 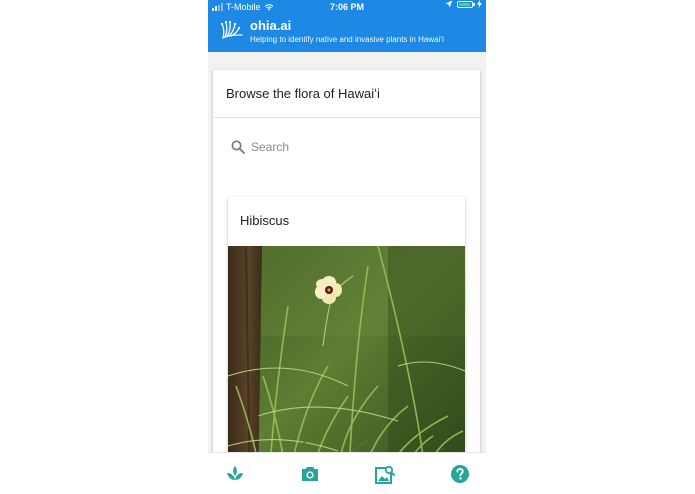 I want to click on search-bar, so click(x=346, y=147).